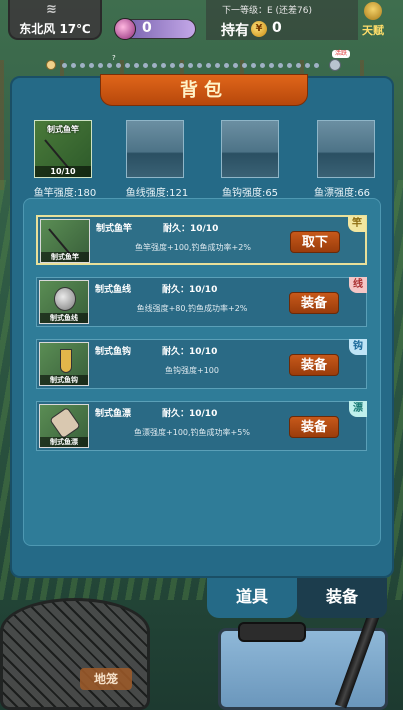 The width and height of the screenshot is (403, 710). Describe the element at coordinates (55, 29) in the screenshot. I see `weather-text: 东北风 17℃` at that location.